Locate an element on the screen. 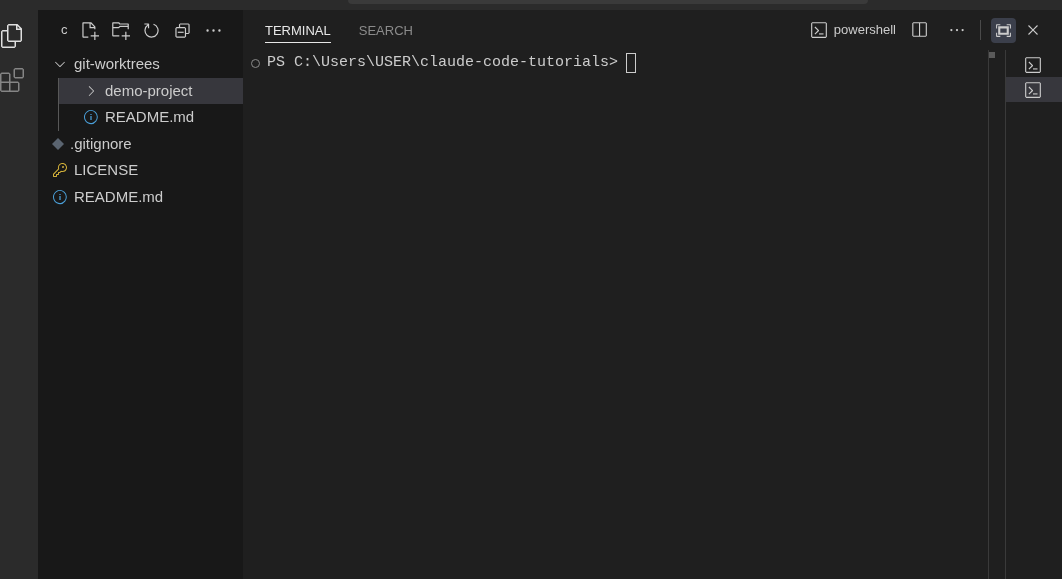 This screenshot has width=1062, height=579. files-icon is located at coordinates (12, 36).